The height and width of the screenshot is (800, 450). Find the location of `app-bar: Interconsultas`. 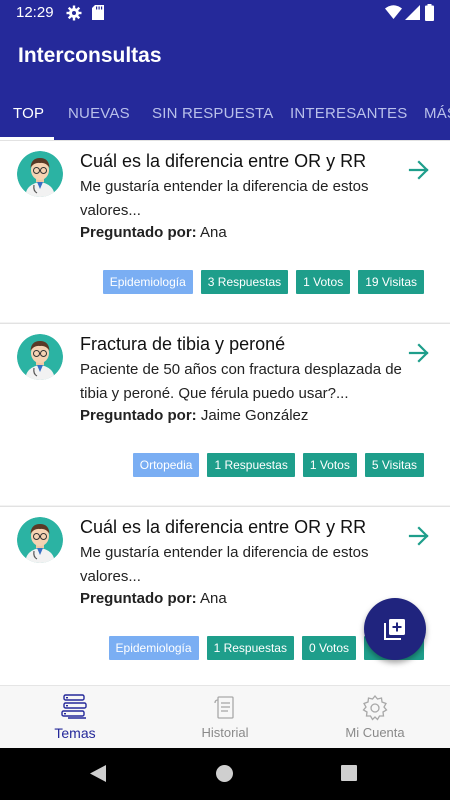

app-bar: Interconsultas is located at coordinates (225, 57).